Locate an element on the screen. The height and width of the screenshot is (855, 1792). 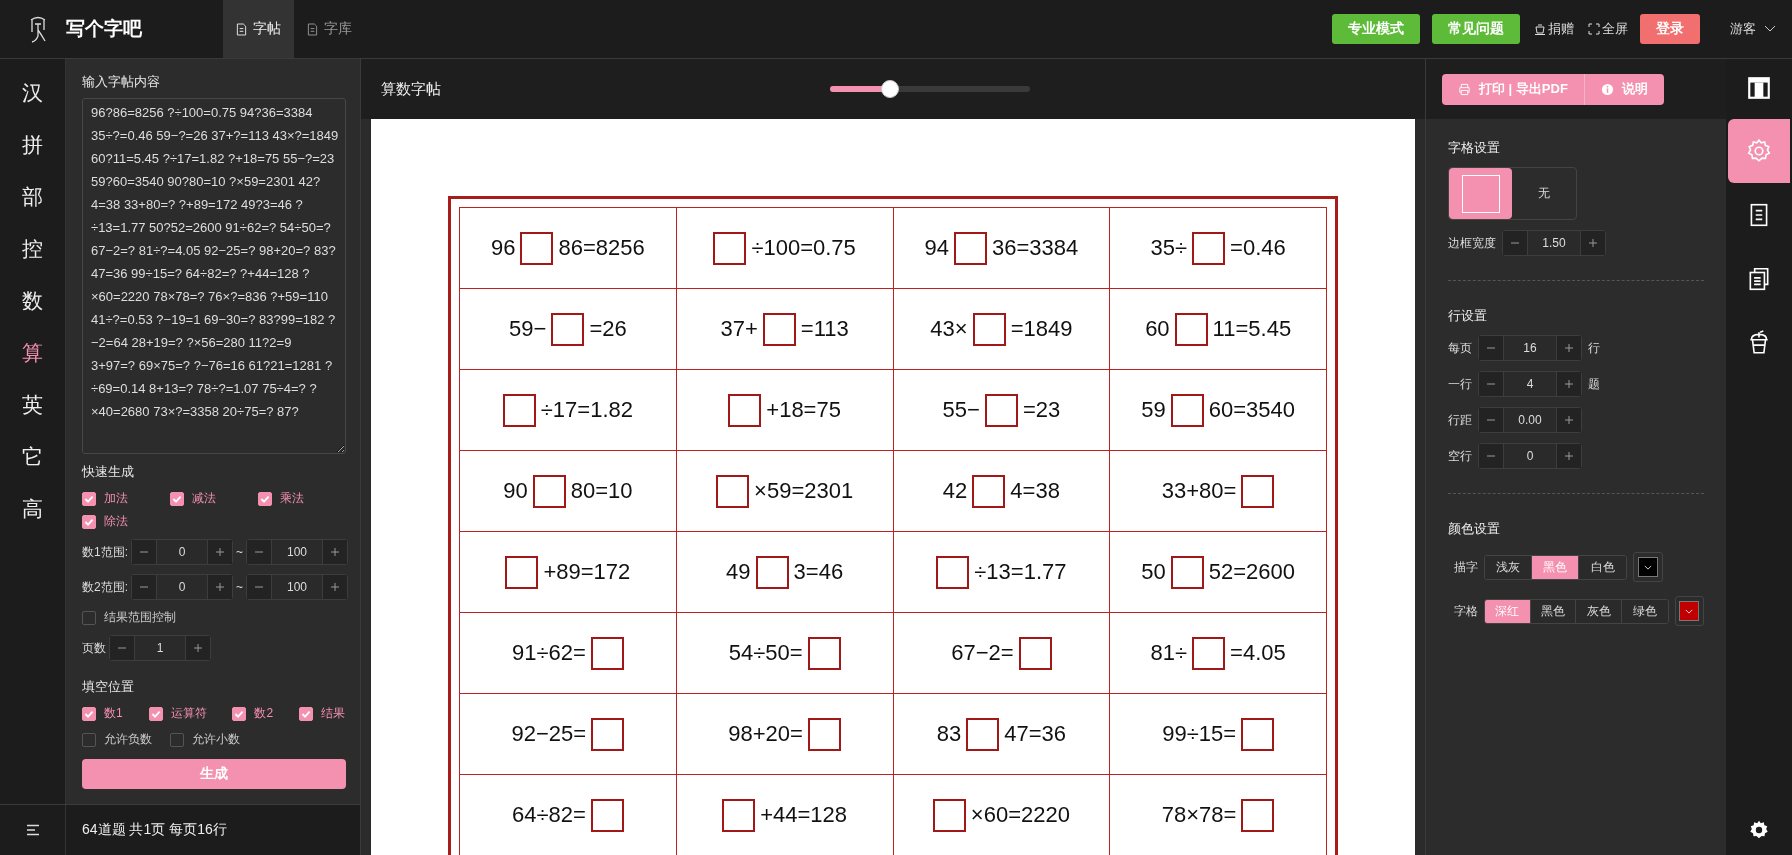
equation-text: ÷13=1.77 is located at coordinates (1020, 572).